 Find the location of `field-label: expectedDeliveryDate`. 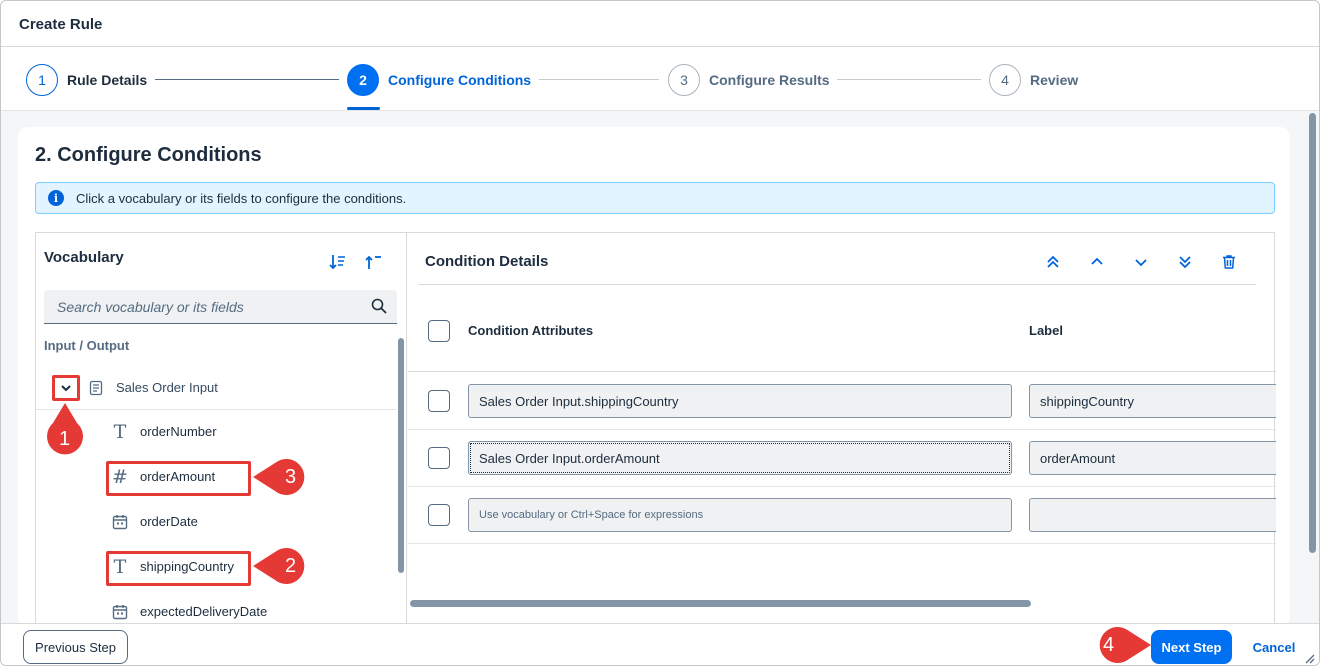

field-label: expectedDeliveryDate is located at coordinates (204, 611).